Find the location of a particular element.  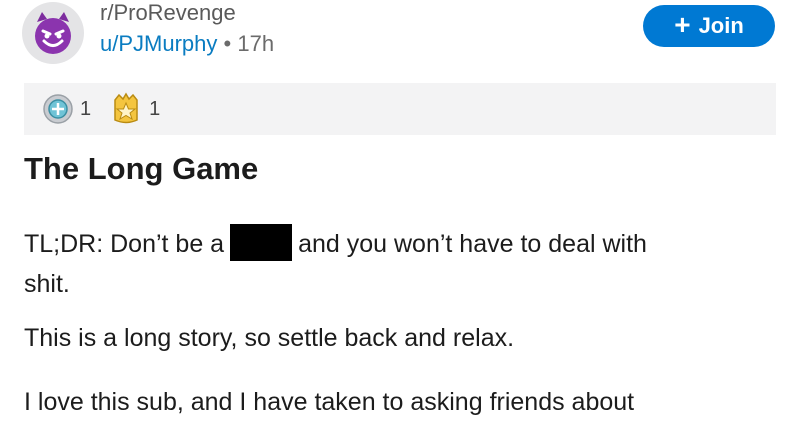

helpful-award-icon is located at coordinates (58, 109).